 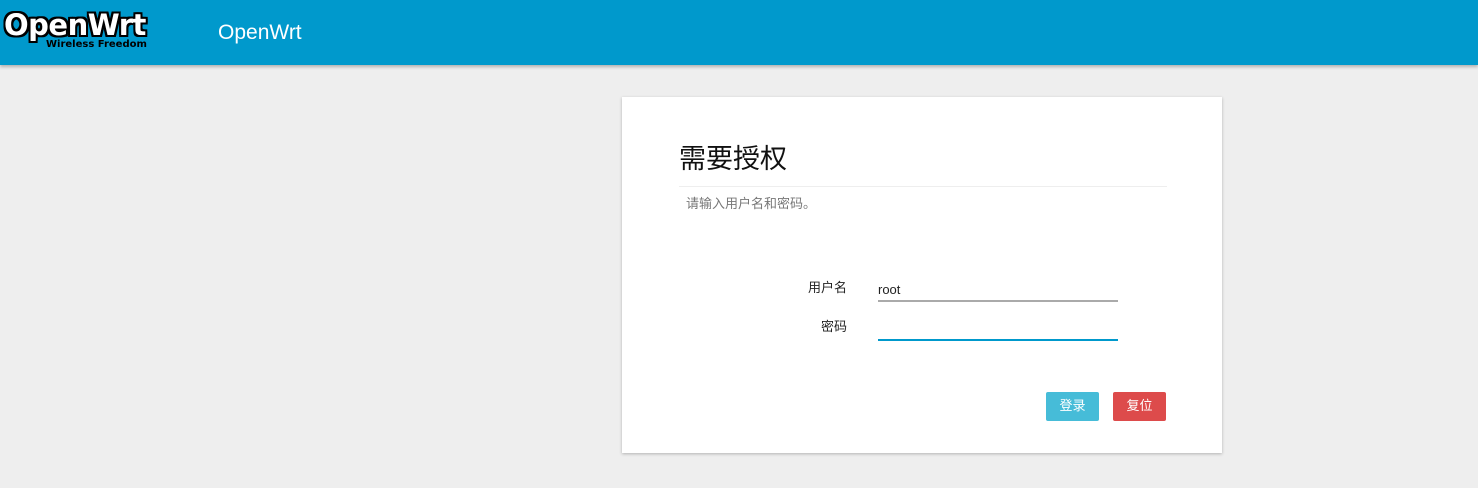 I want to click on login-description: 请输入用户名和密码。, so click(x=751, y=204).